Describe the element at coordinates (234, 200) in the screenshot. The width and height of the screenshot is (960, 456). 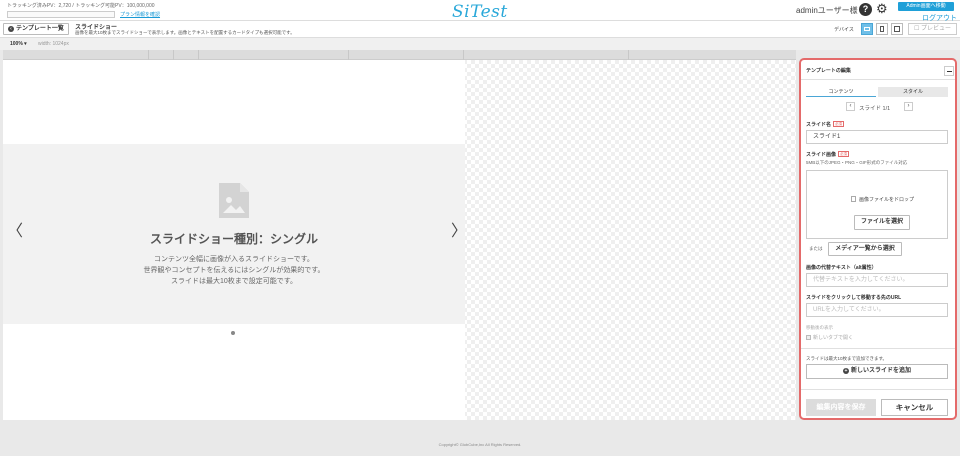
I see `image-placeholder-icon` at that location.